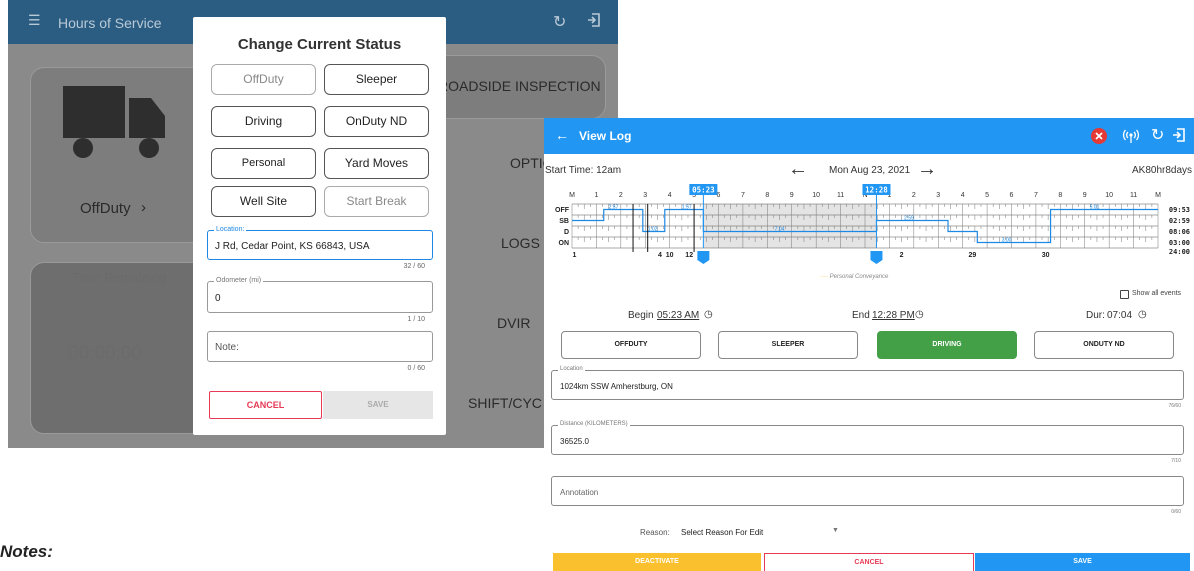 The height and width of the screenshot is (571, 1194). What do you see at coordinates (867, 491) in the screenshot?
I see `annotation-field: Annotation` at bounding box center [867, 491].